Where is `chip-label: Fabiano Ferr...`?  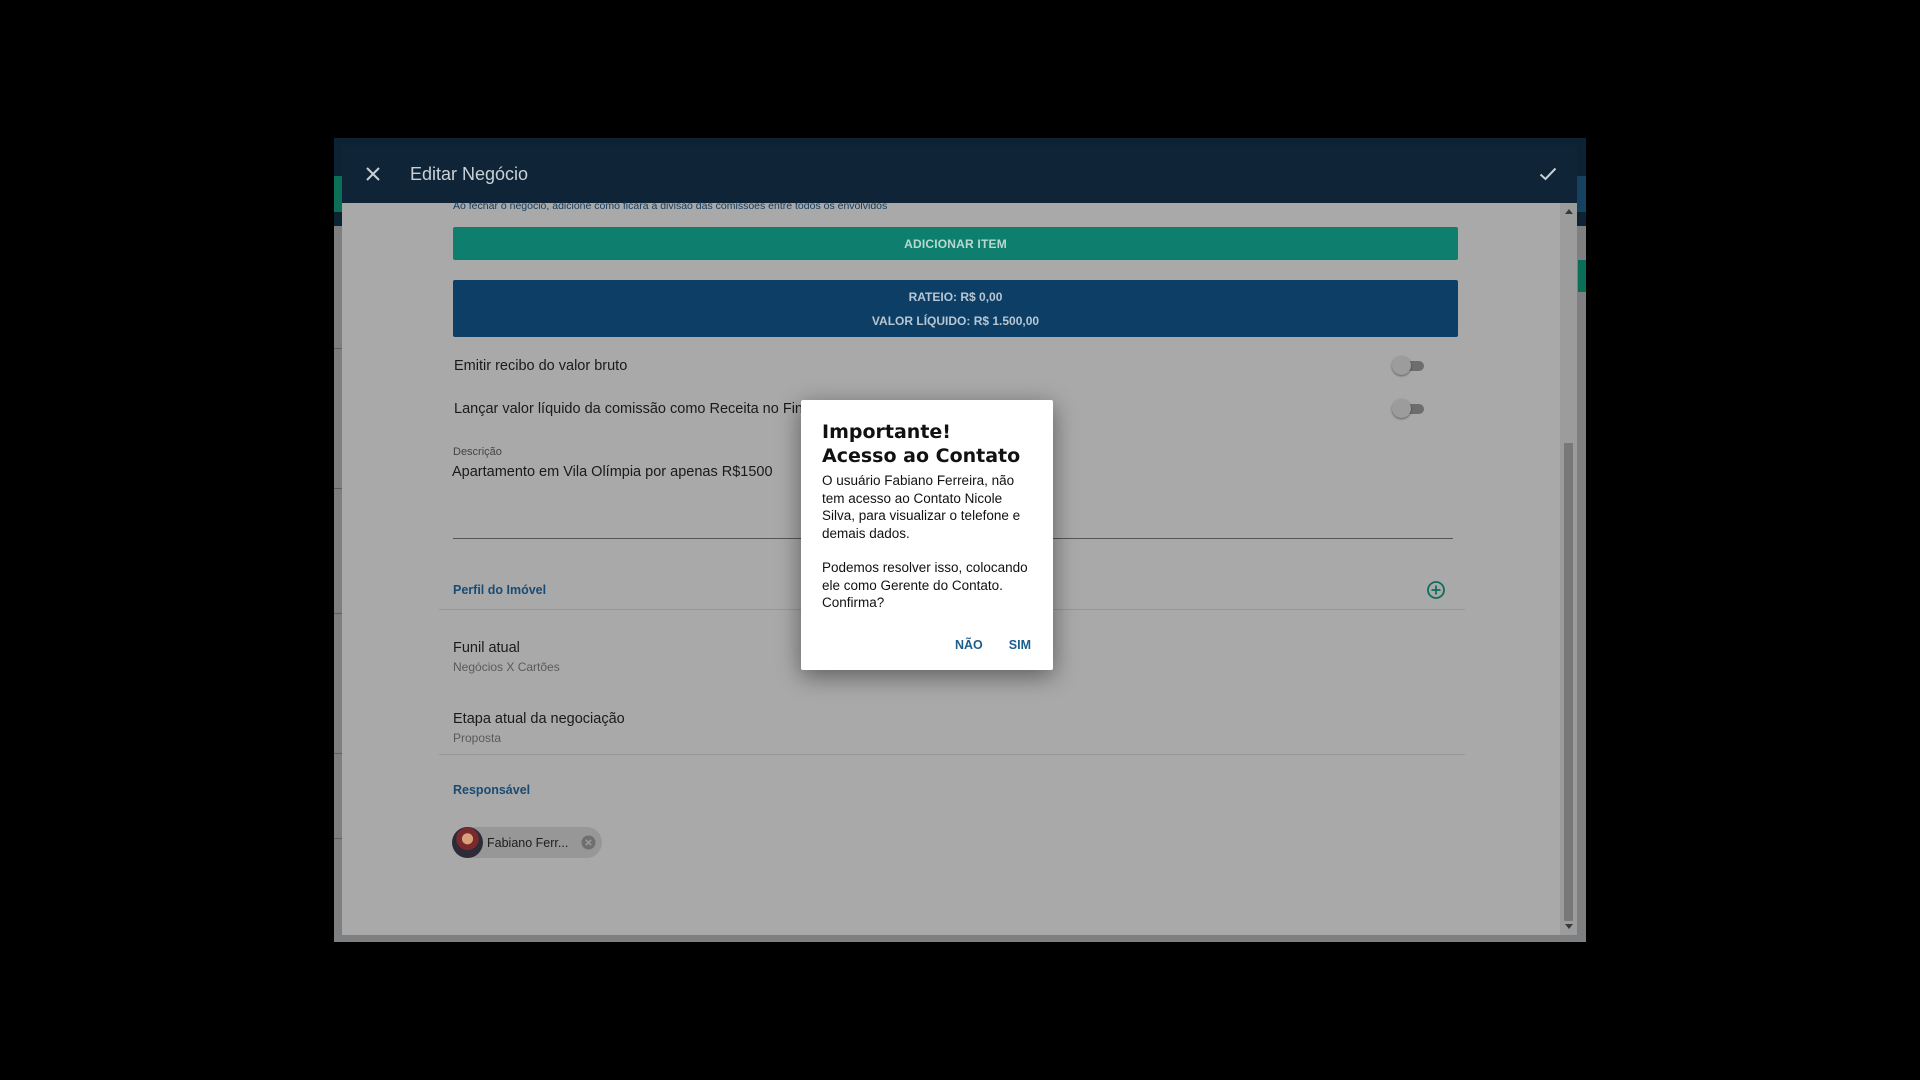
chip-label: Fabiano Ferr... is located at coordinates (528, 842).